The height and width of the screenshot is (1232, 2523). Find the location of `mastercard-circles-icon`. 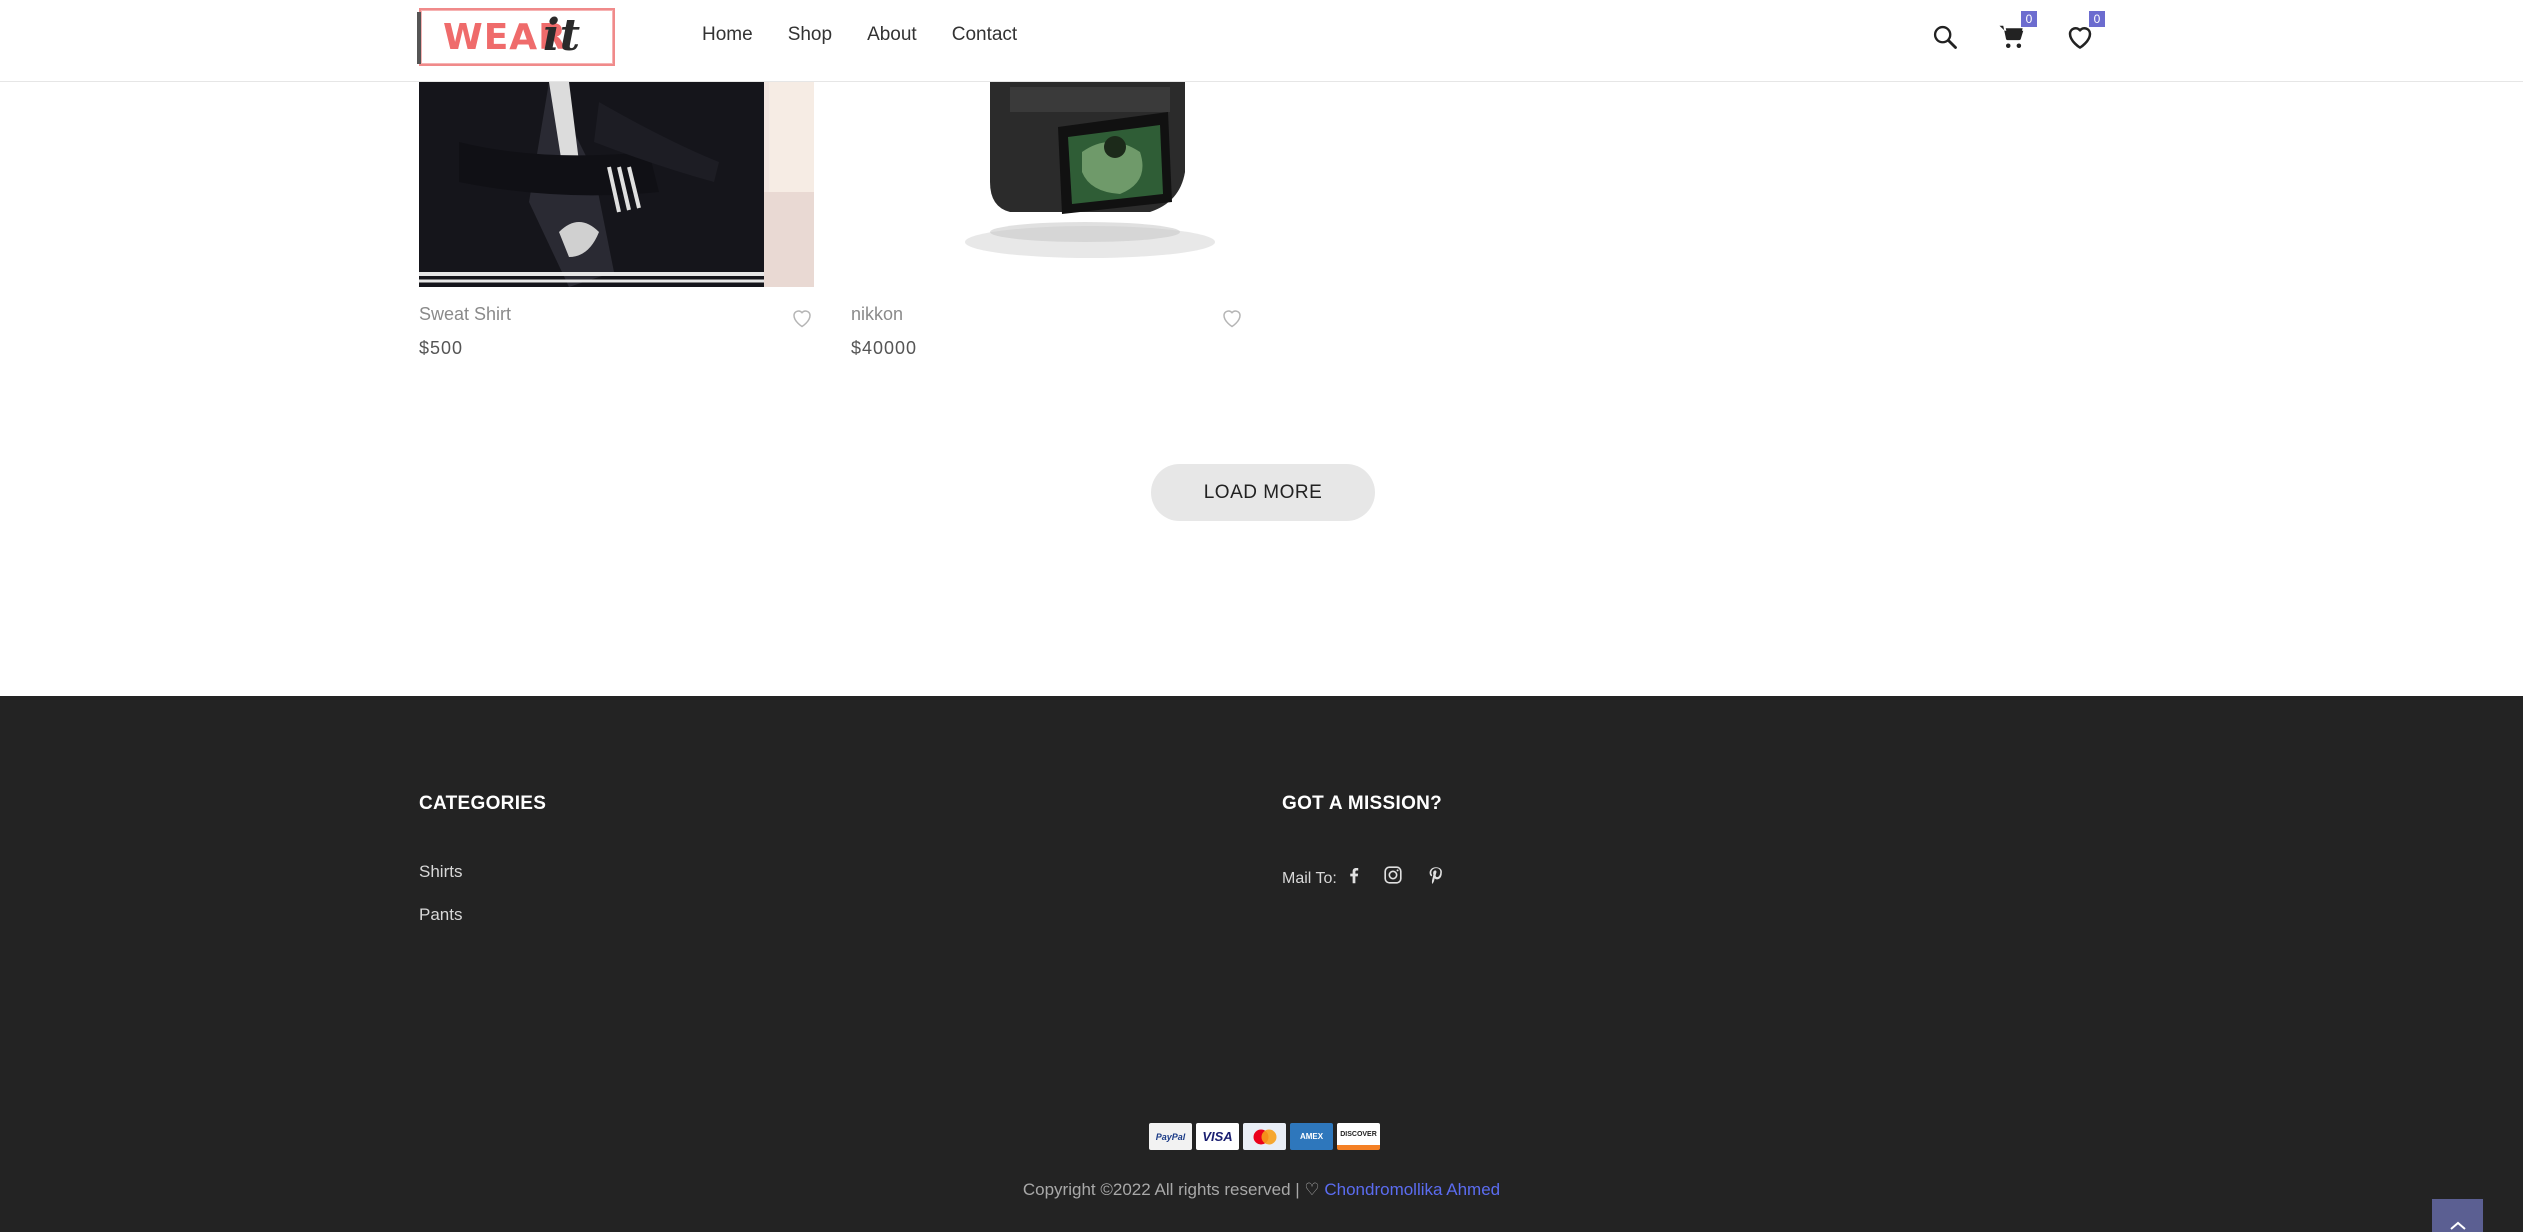

mastercard-circles-icon is located at coordinates (1264, 1136).